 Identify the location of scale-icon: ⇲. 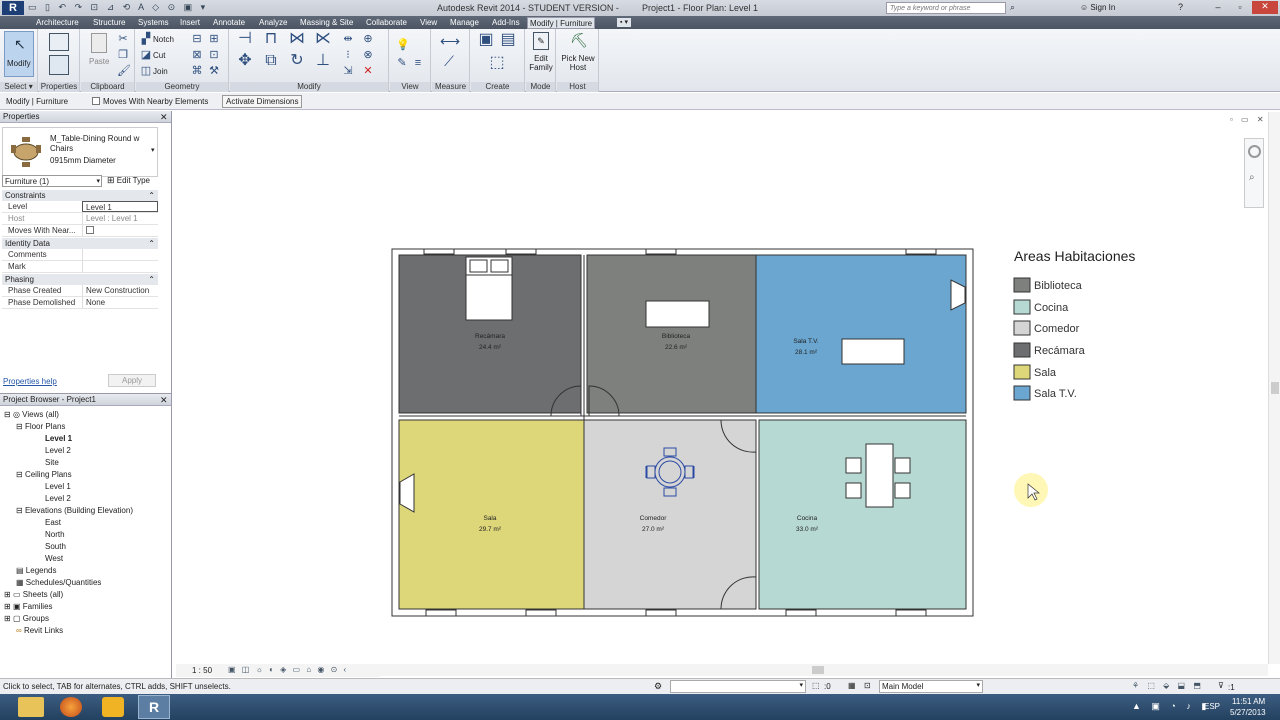
(348, 71).